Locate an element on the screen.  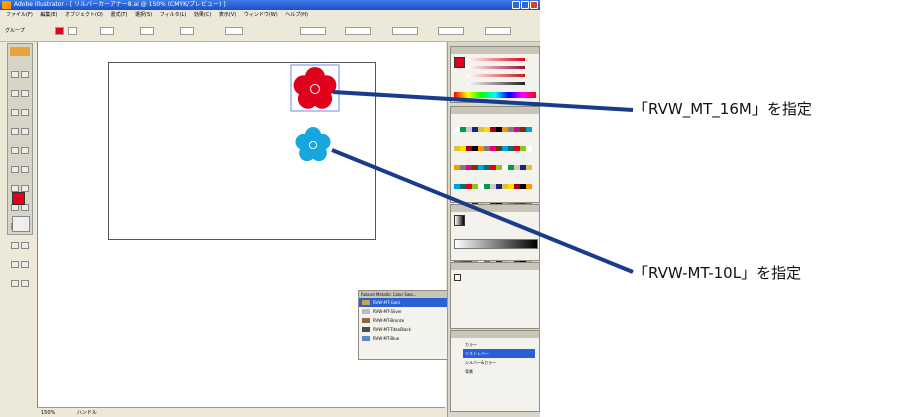
callout-blue-flower: 「RVW-MT-10L」を指定 is located at coordinates (717, 273).